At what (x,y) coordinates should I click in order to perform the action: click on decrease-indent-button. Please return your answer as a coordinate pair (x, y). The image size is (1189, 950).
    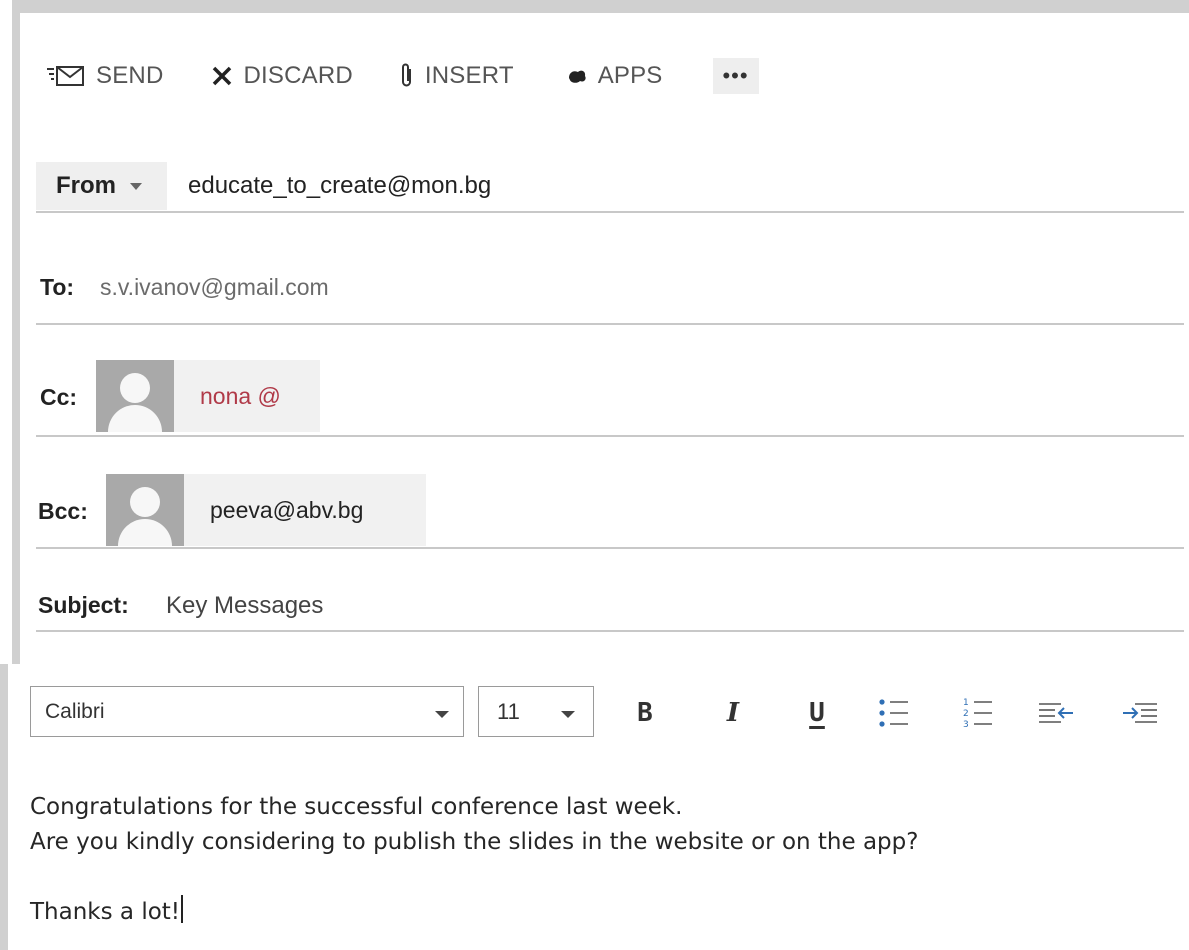
    Looking at the image, I should click on (1056, 713).